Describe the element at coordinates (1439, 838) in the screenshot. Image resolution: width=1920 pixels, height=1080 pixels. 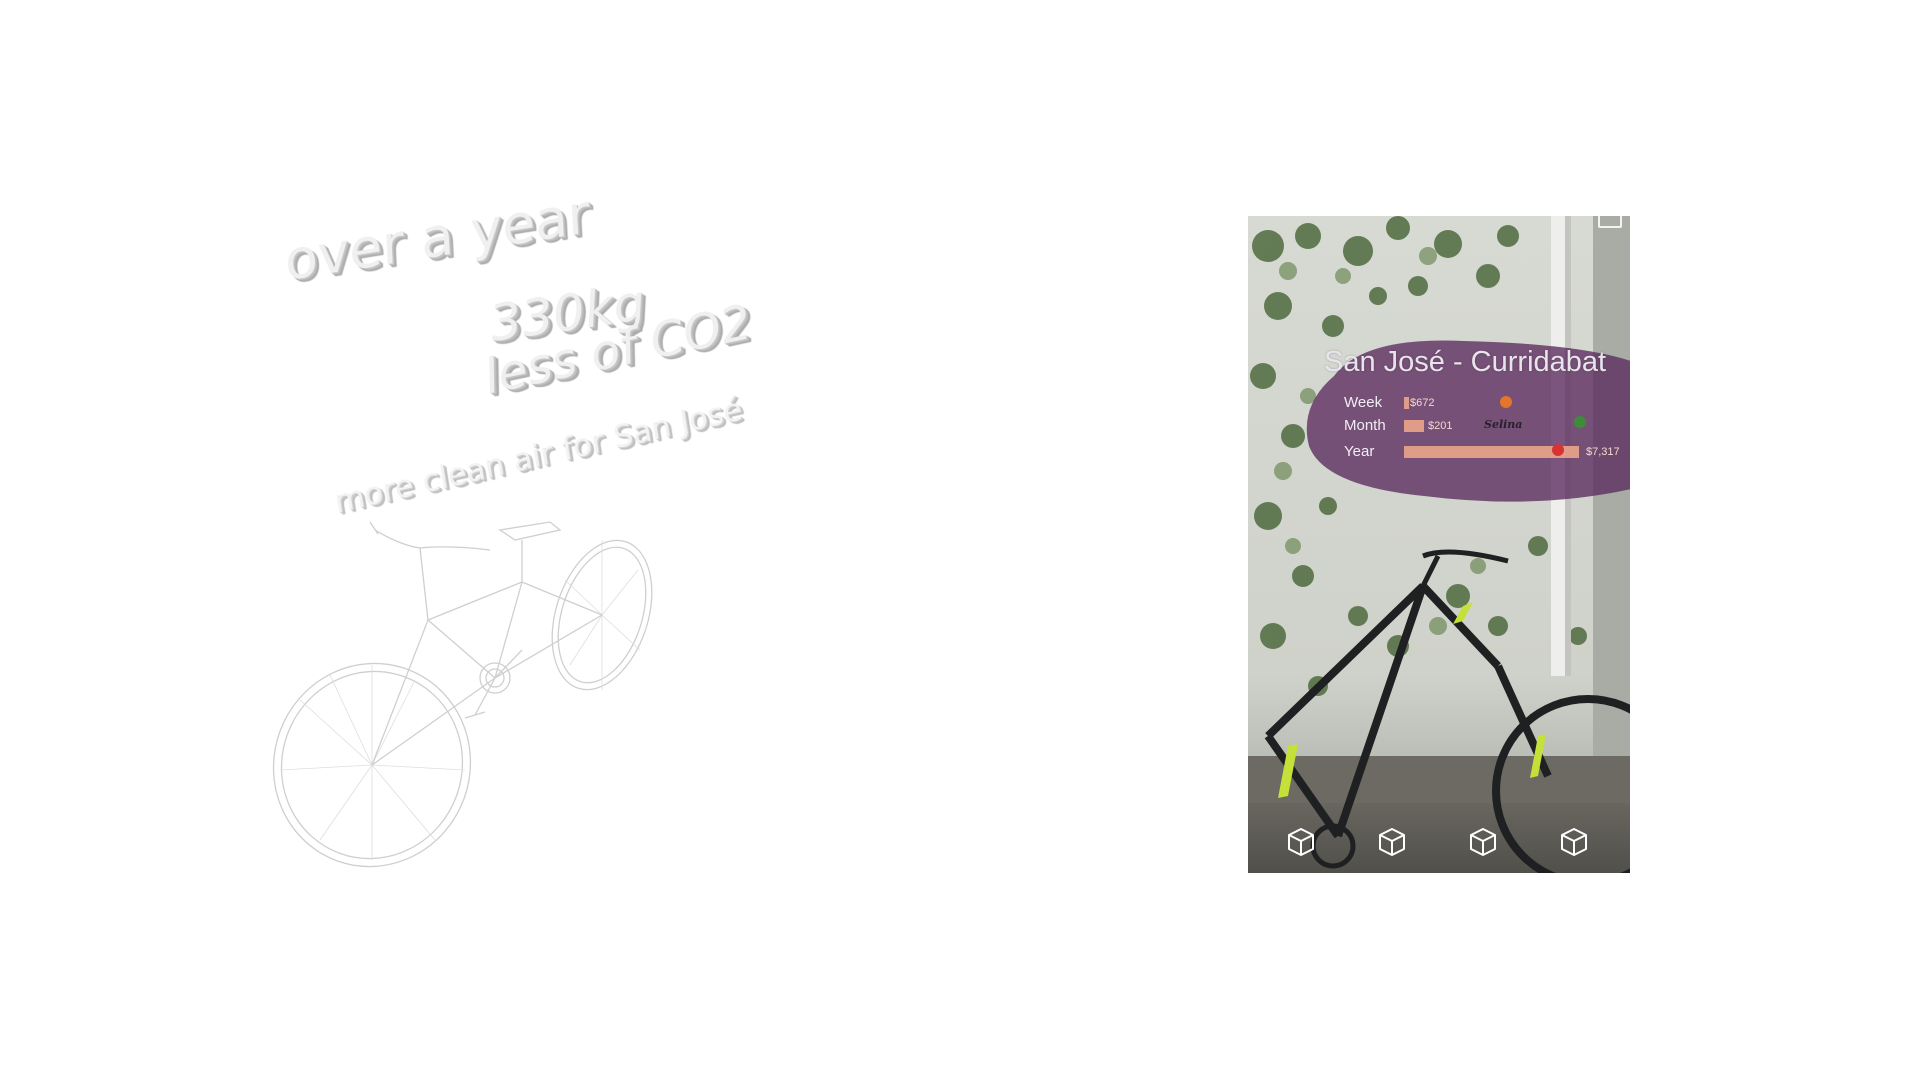
I see `ar-toolbar` at that location.